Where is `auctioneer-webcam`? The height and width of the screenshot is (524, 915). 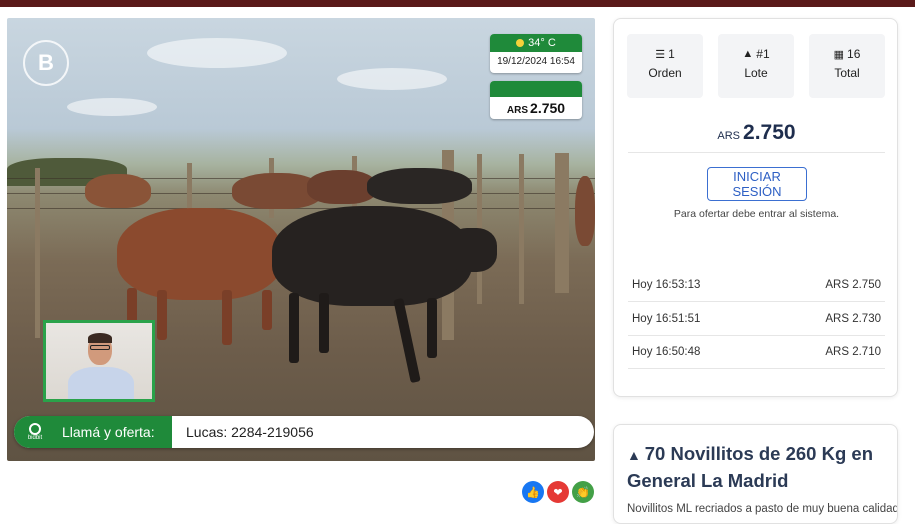
auctioneer-webcam is located at coordinates (99, 361).